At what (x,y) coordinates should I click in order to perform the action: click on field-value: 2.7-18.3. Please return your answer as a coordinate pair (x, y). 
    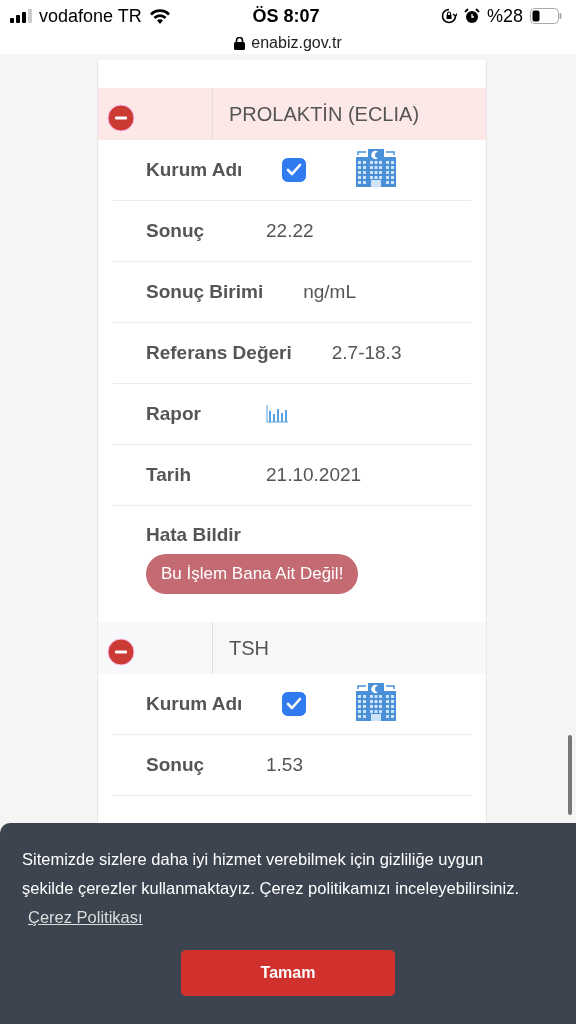
    Looking at the image, I should click on (366, 353).